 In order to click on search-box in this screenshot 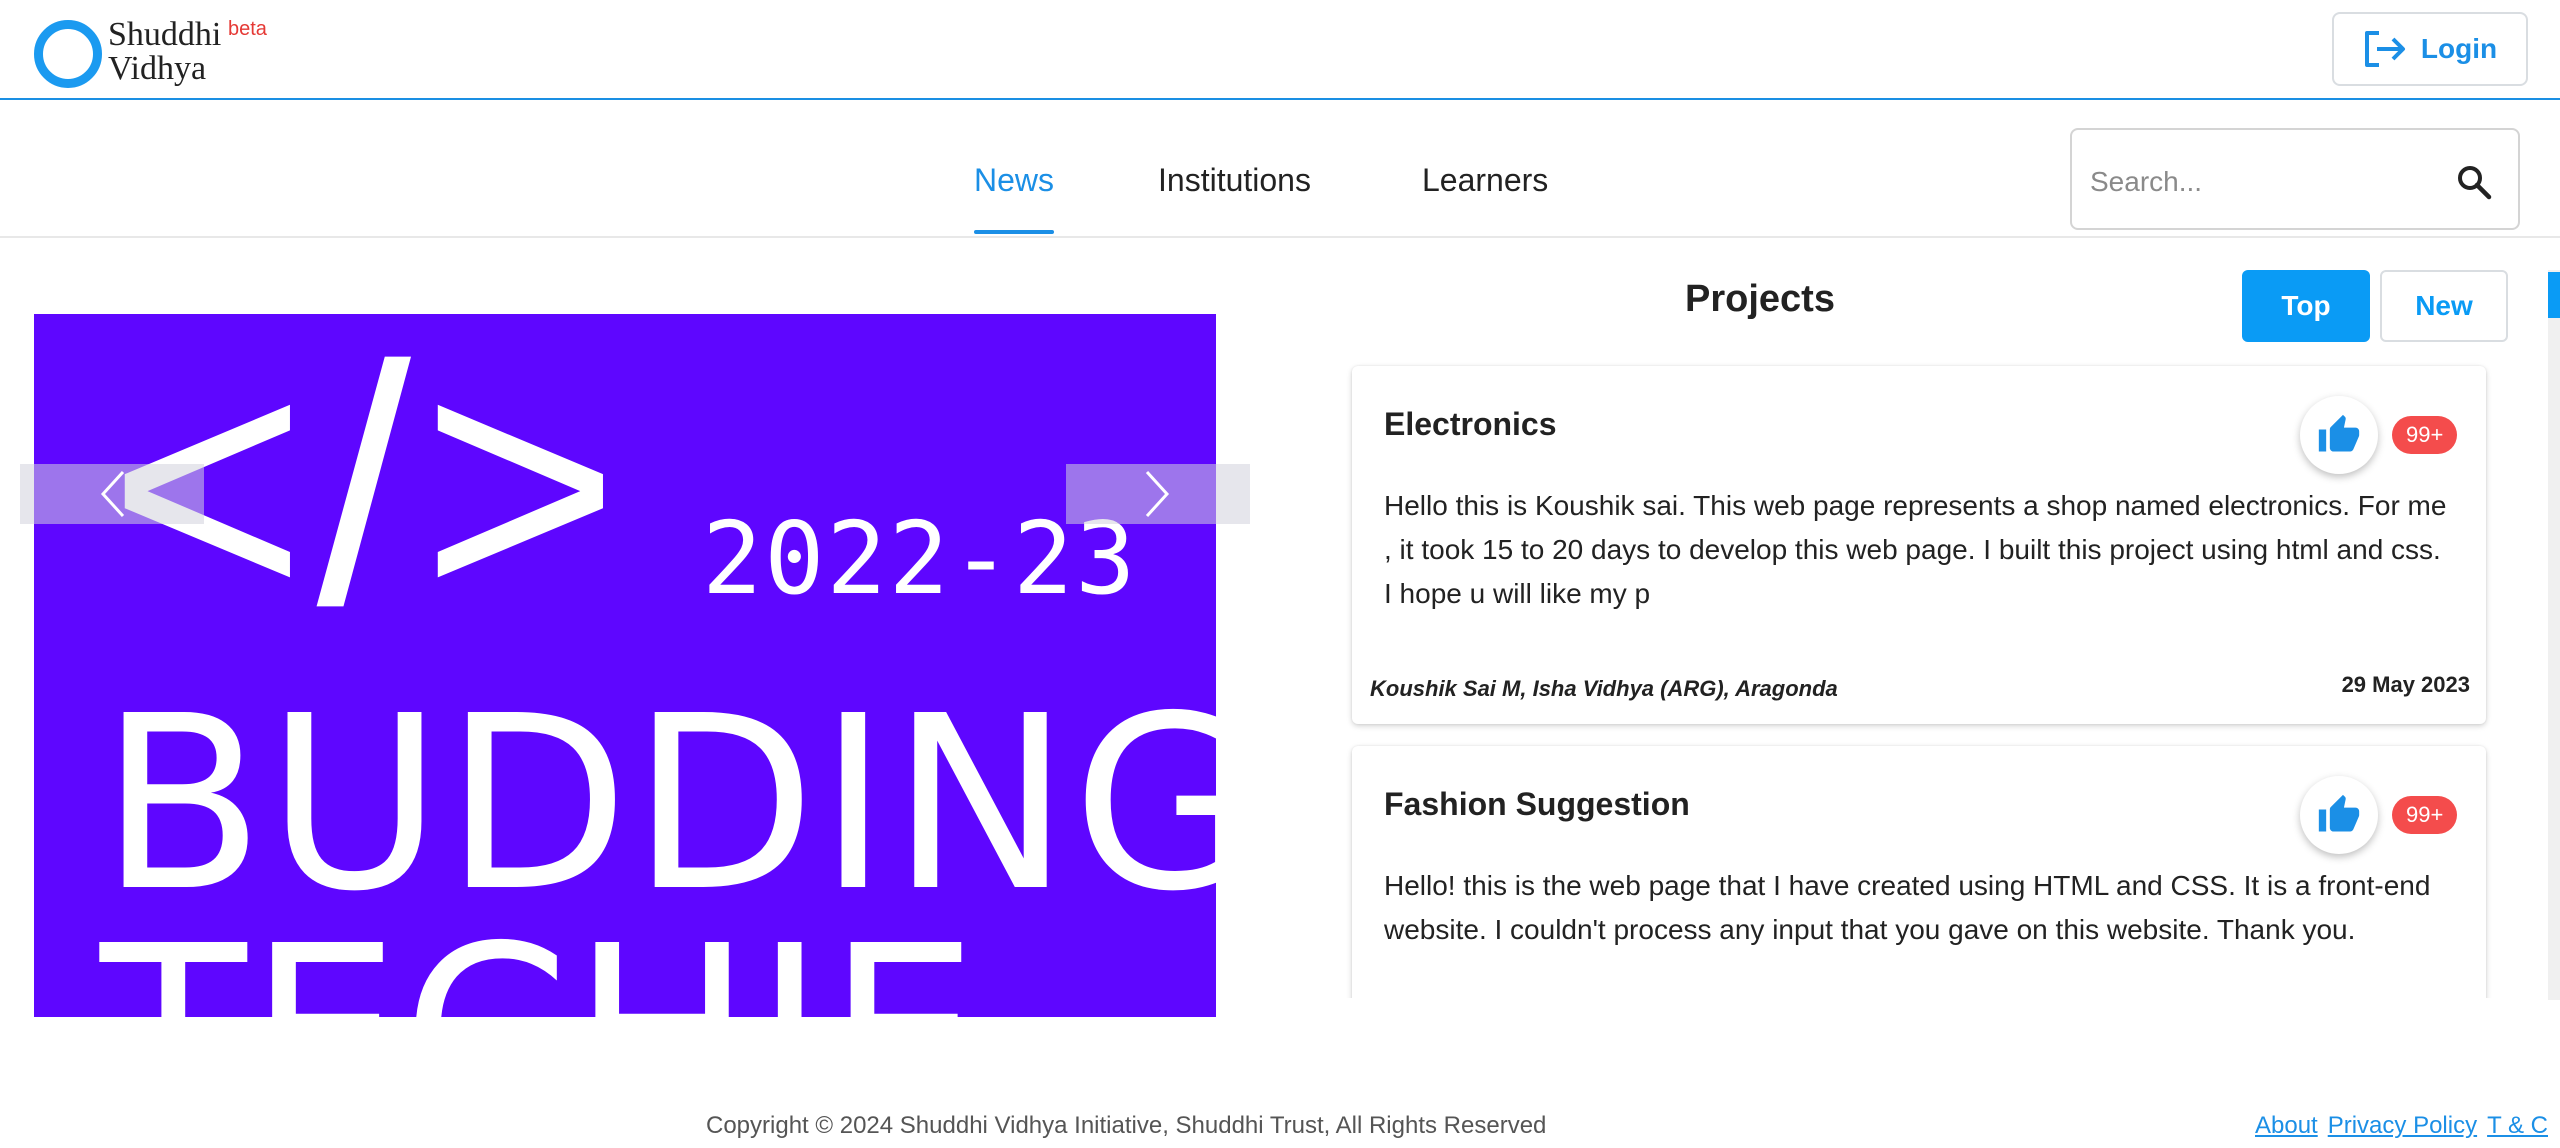, I will do `click(2295, 179)`.